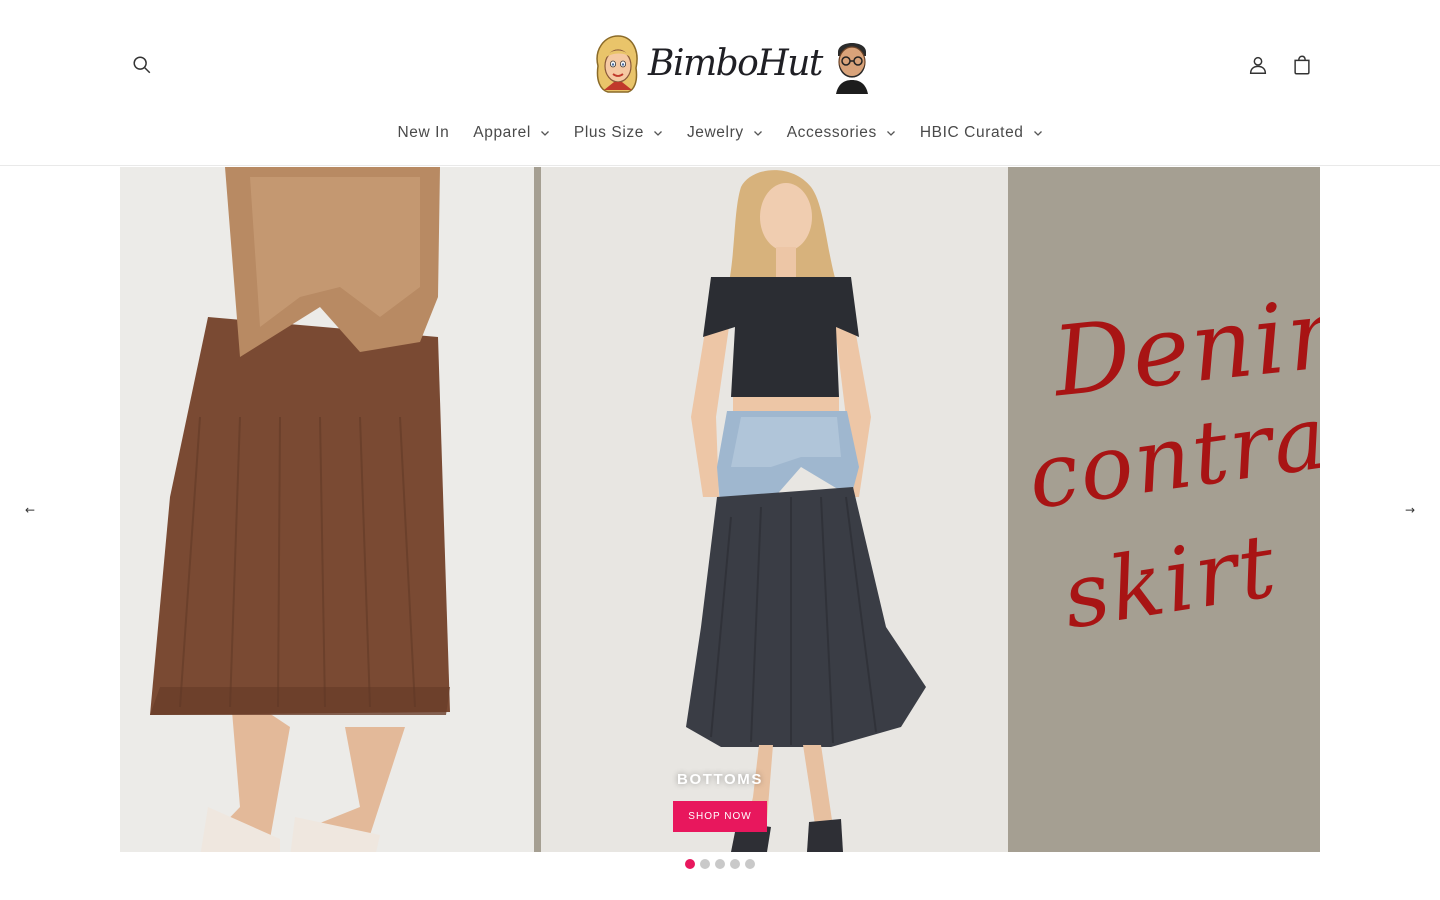 This screenshot has height=900, width=1440. I want to click on nav-item-label: Plus Size, so click(608, 132).